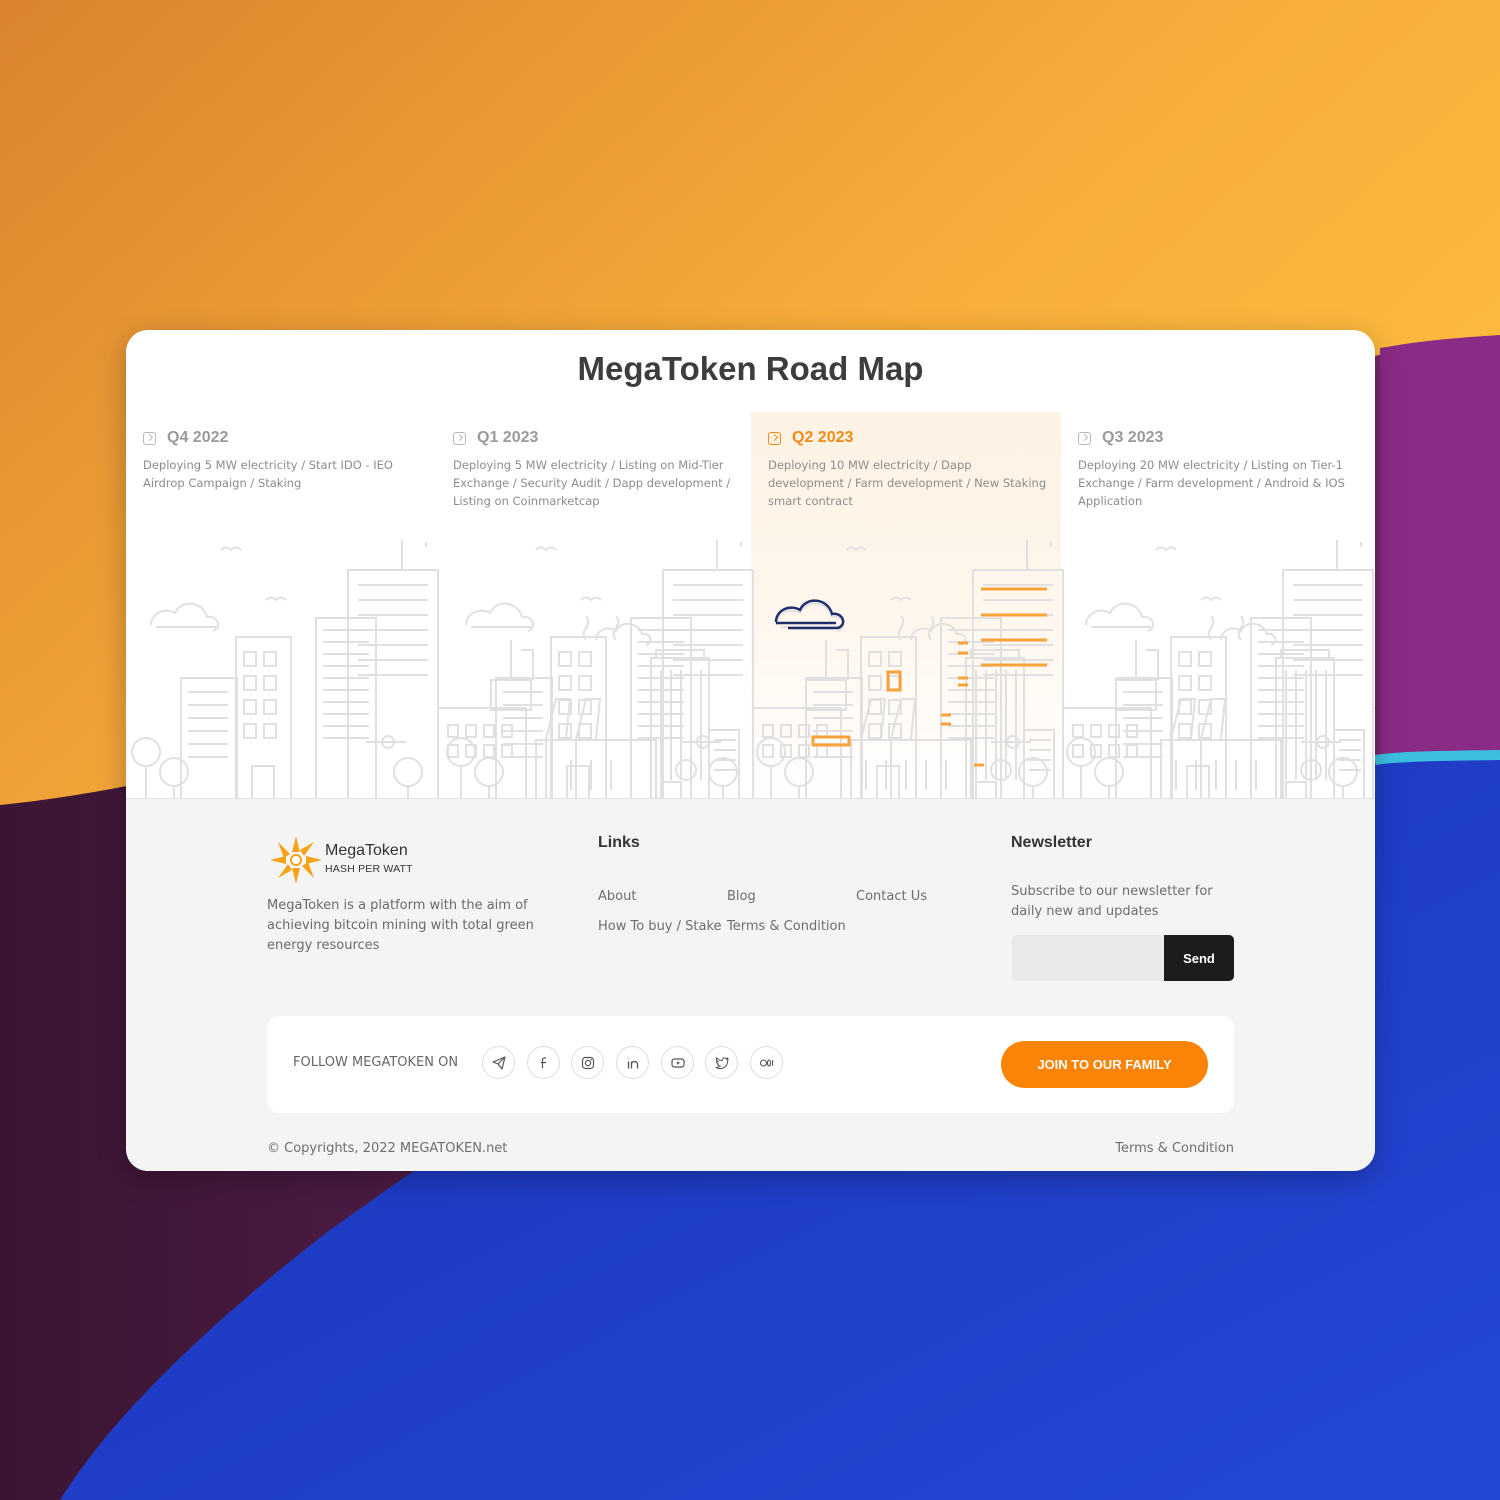  Describe the element at coordinates (617, 896) in the screenshot. I see `link-about: About` at that location.